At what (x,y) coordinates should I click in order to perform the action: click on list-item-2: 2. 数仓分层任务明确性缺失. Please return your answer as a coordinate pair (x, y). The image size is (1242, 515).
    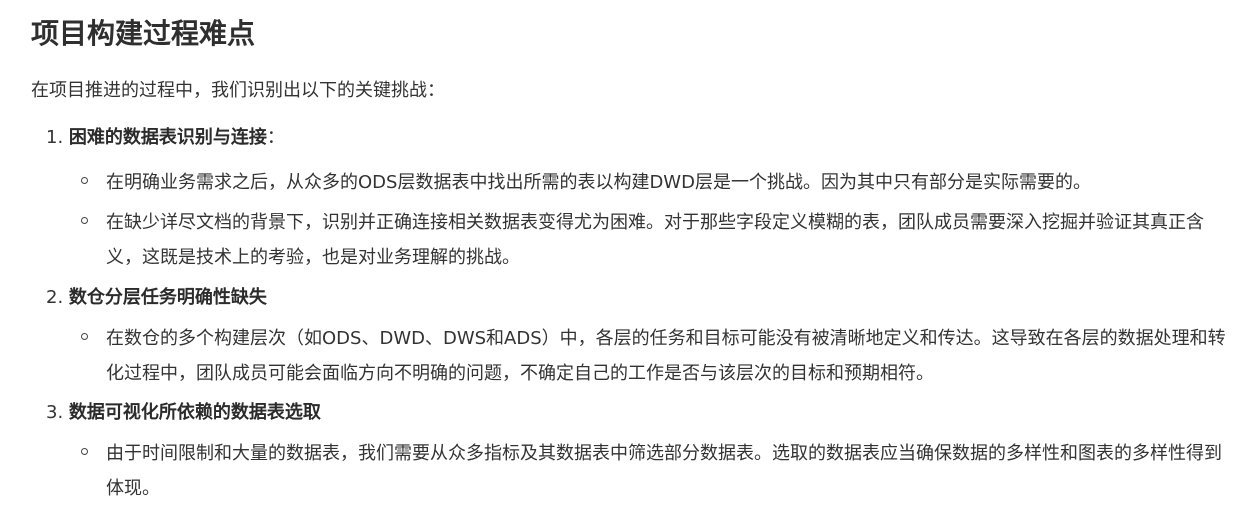
    Looking at the image, I should click on (156, 298).